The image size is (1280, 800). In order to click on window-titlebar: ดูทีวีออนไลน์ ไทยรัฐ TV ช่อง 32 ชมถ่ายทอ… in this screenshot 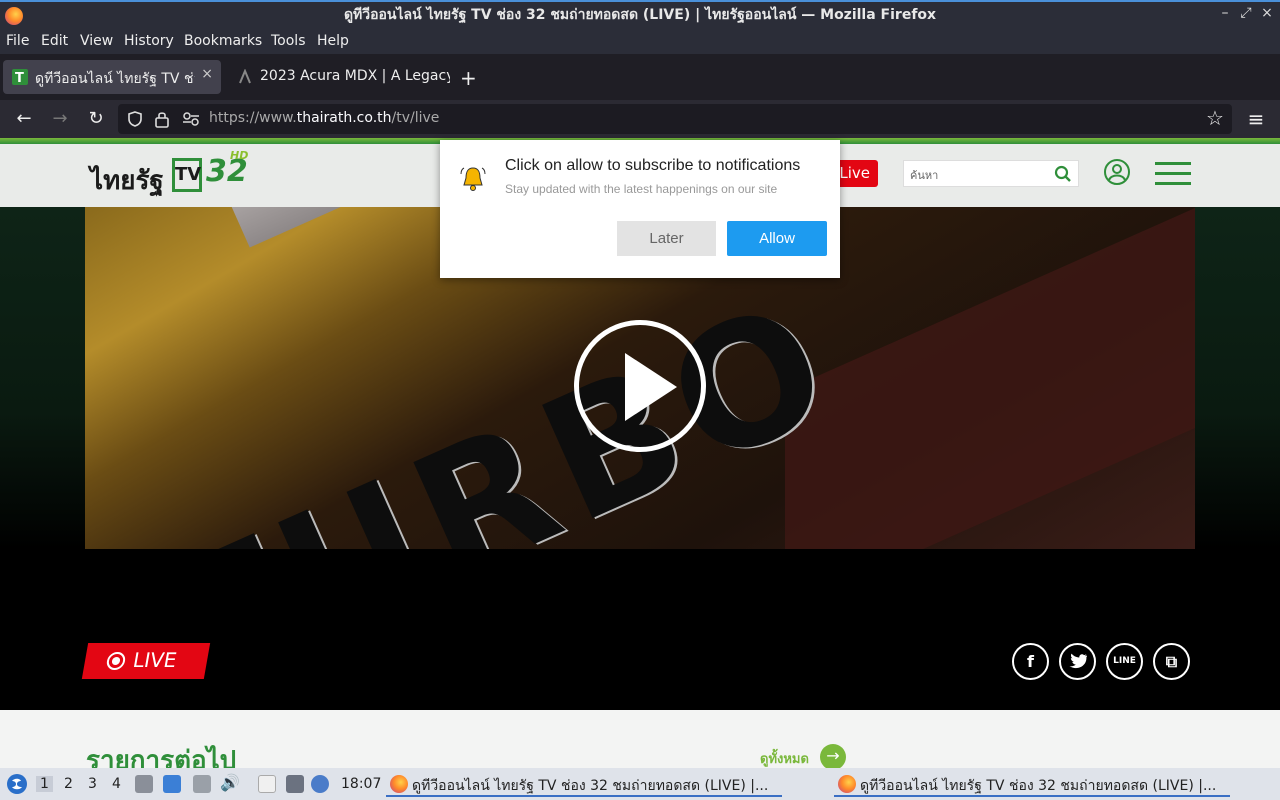, I will do `click(640, 15)`.